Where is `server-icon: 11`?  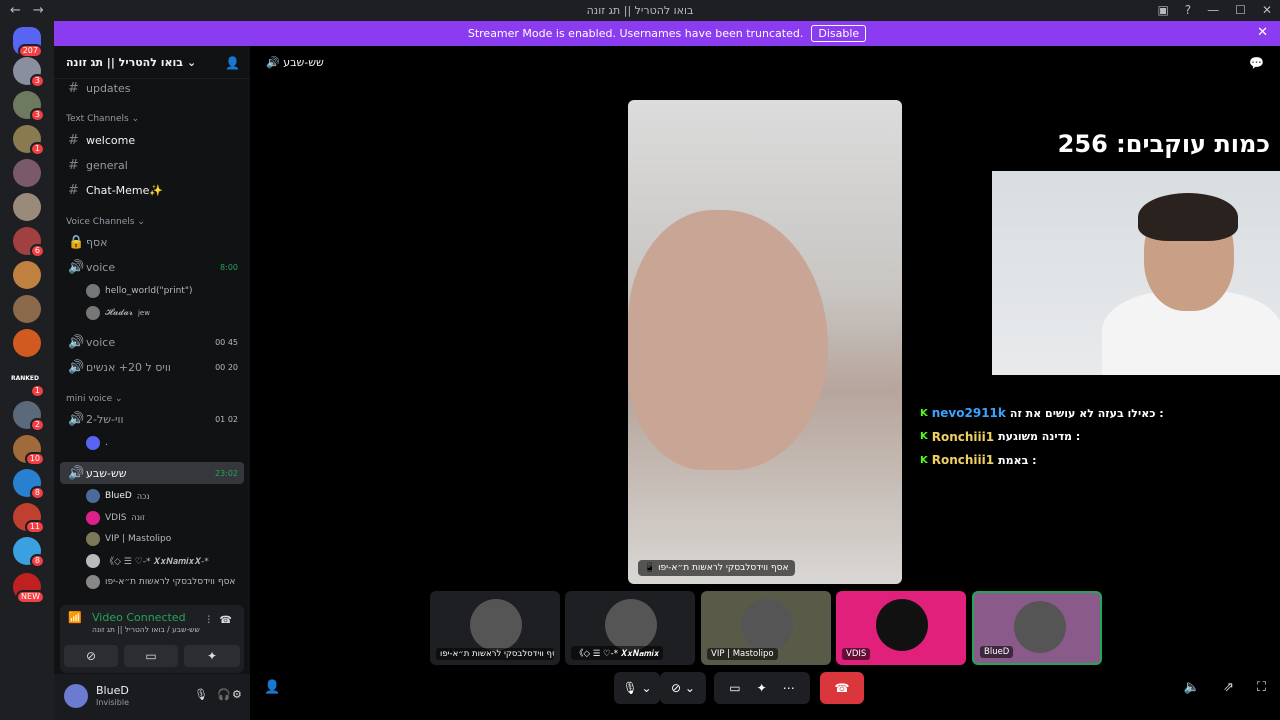
server-icon: 11 is located at coordinates (29, 518).